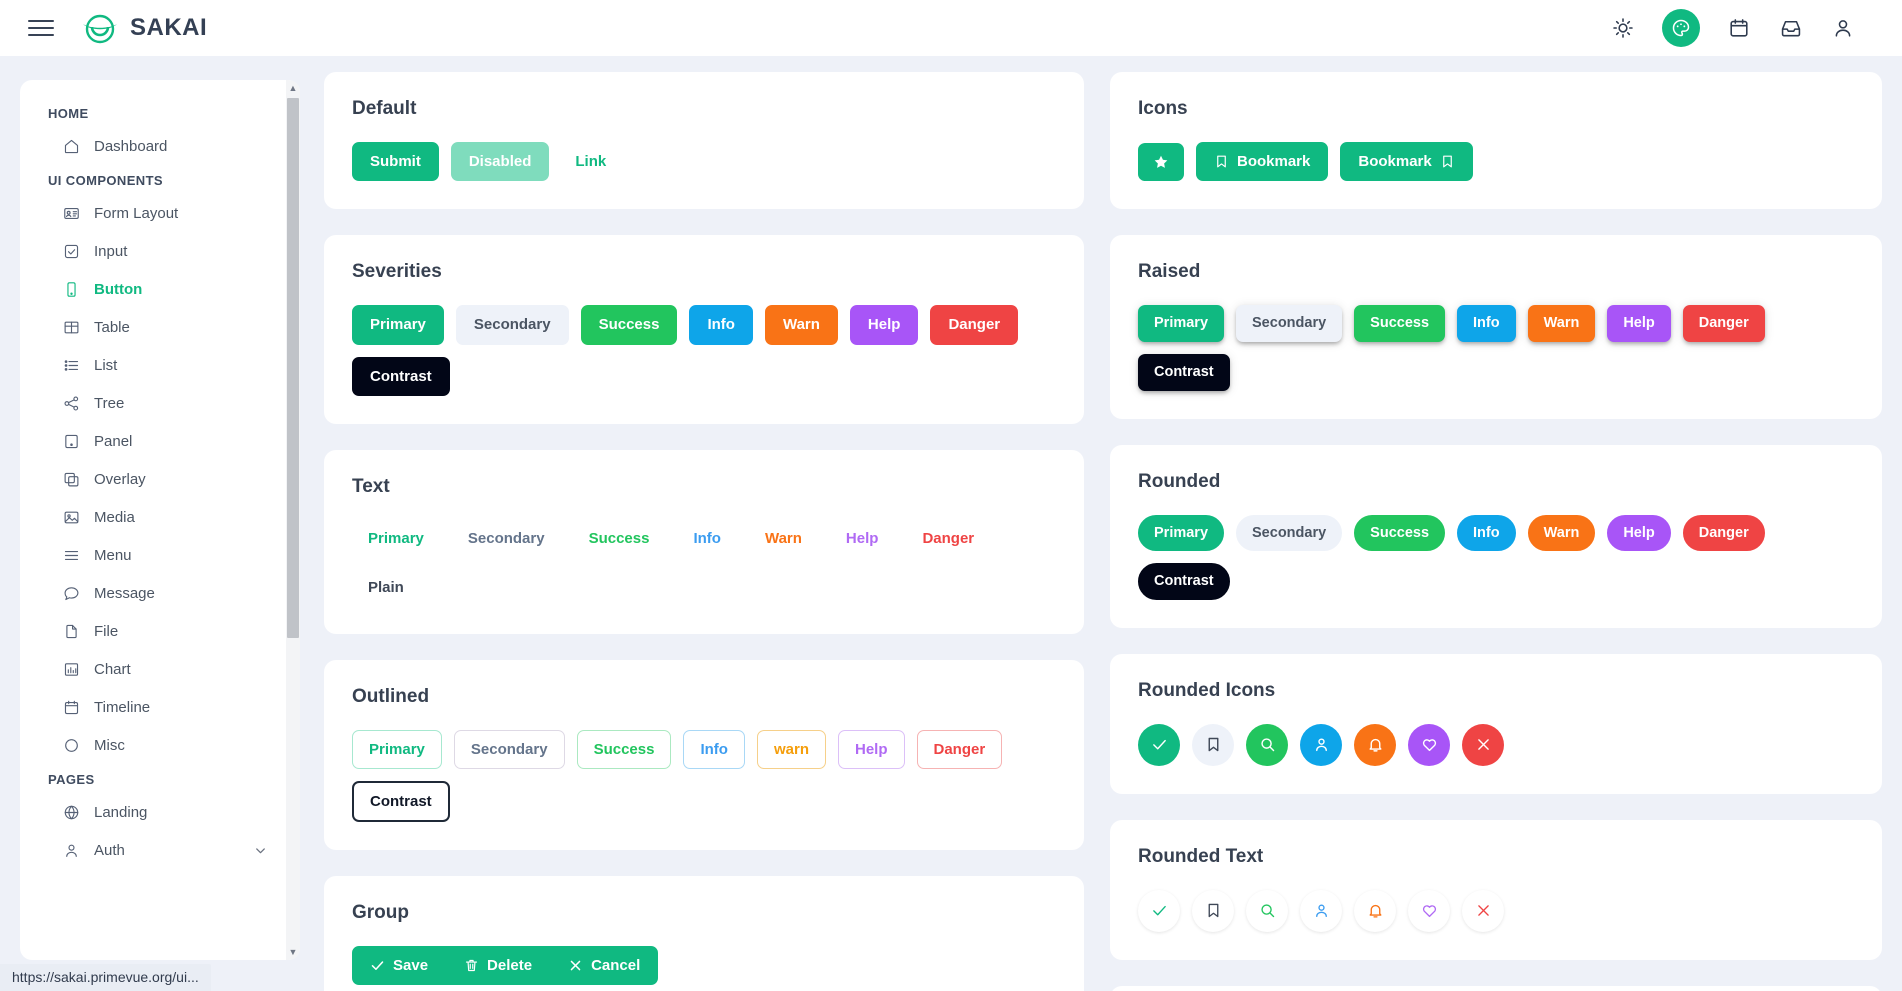 The width and height of the screenshot is (1902, 991). I want to click on raised-button-danger: Danger, so click(1723, 323).